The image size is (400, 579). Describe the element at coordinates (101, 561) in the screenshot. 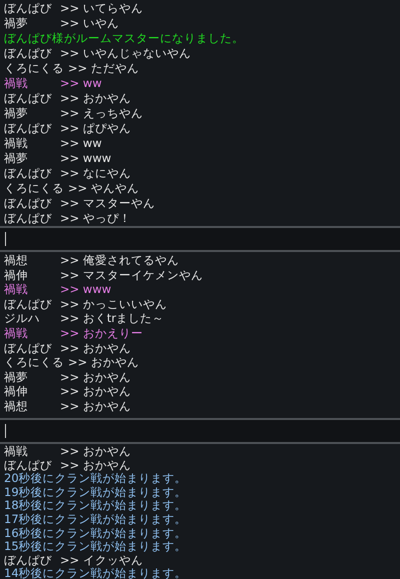

I see `chat-message: >> イクッやん` at that location.